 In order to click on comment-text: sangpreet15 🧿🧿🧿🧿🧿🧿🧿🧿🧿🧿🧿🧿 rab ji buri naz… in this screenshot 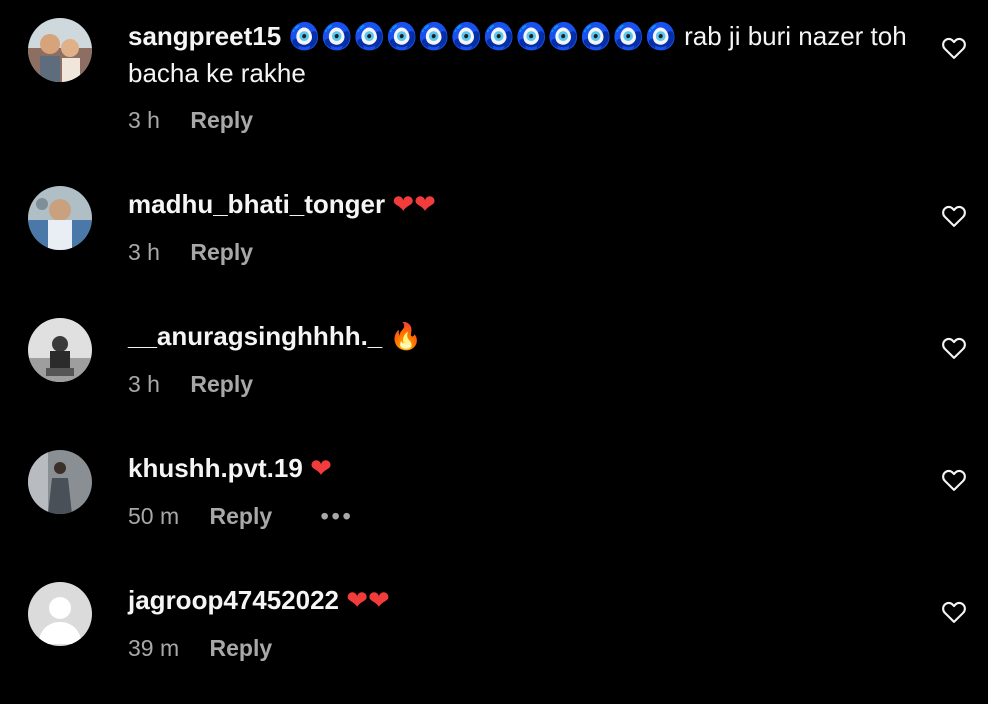, I will do `click(523, 54)`.